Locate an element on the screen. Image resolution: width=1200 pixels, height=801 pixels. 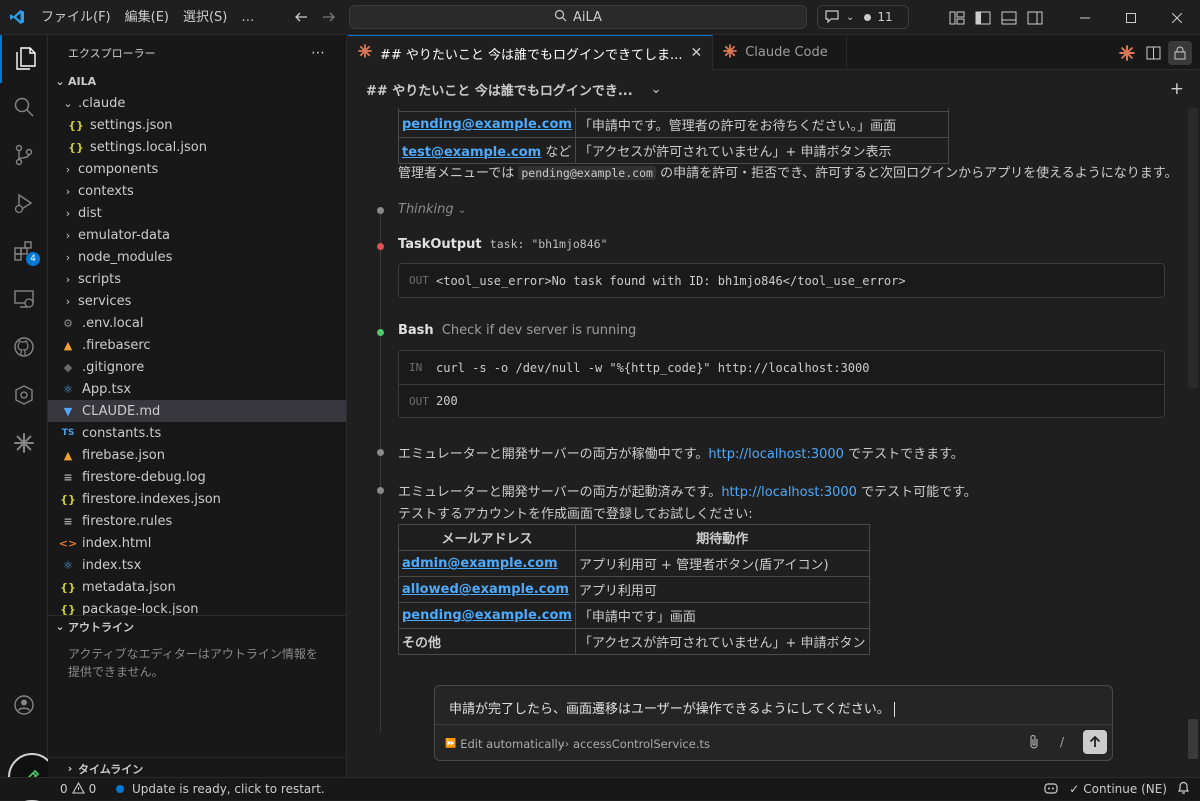
kubernetes-icon is located at coordinates (24, 395).